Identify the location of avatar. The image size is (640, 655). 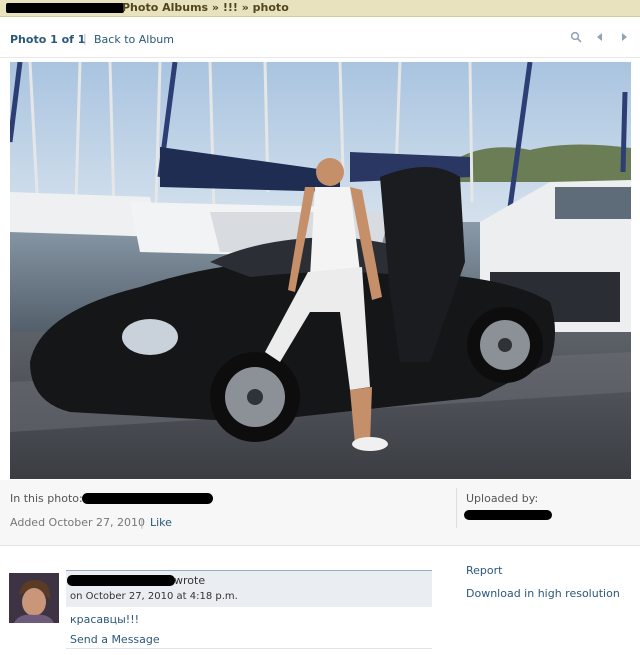
(34, 598).